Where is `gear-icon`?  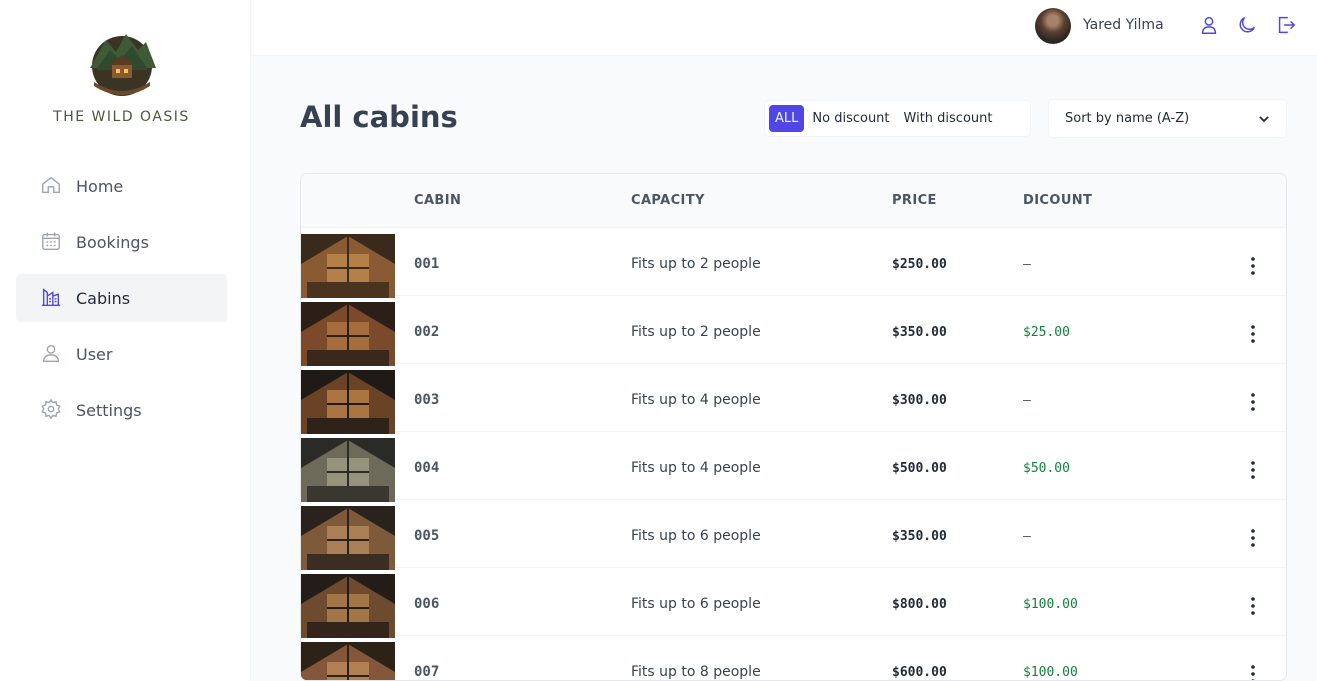 gear-icon is located at coordinates (52, 410).